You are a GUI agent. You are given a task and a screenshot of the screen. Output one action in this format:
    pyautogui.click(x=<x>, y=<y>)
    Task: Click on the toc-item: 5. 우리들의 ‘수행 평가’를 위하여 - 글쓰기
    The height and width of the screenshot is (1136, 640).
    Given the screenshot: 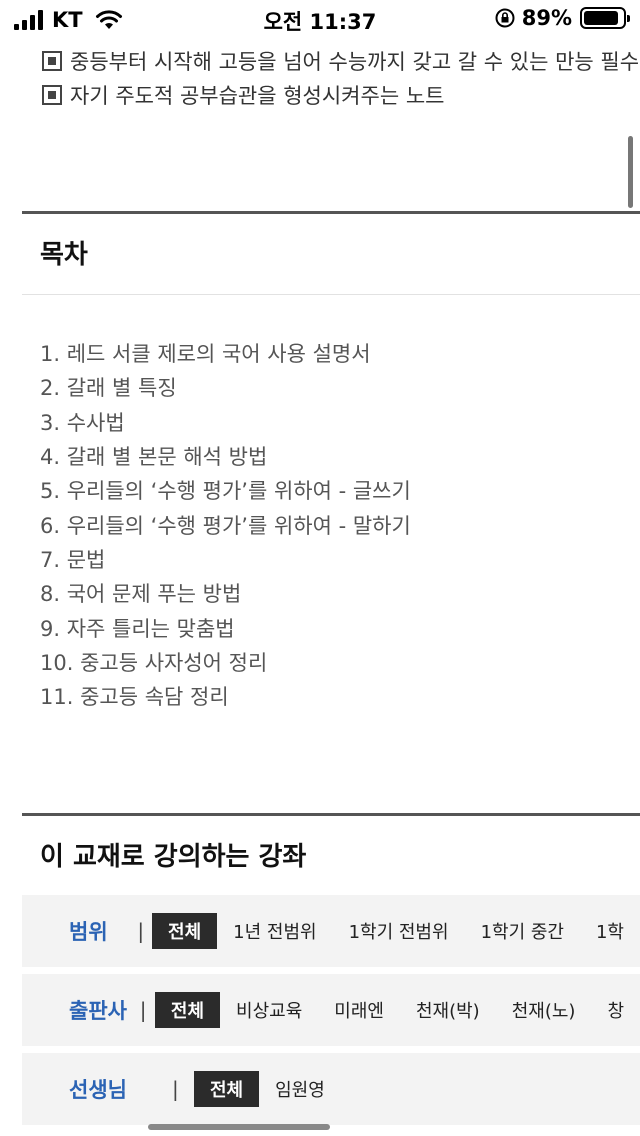 What is the action you would take?
    pyautogui.click(x=225, y=491)
    